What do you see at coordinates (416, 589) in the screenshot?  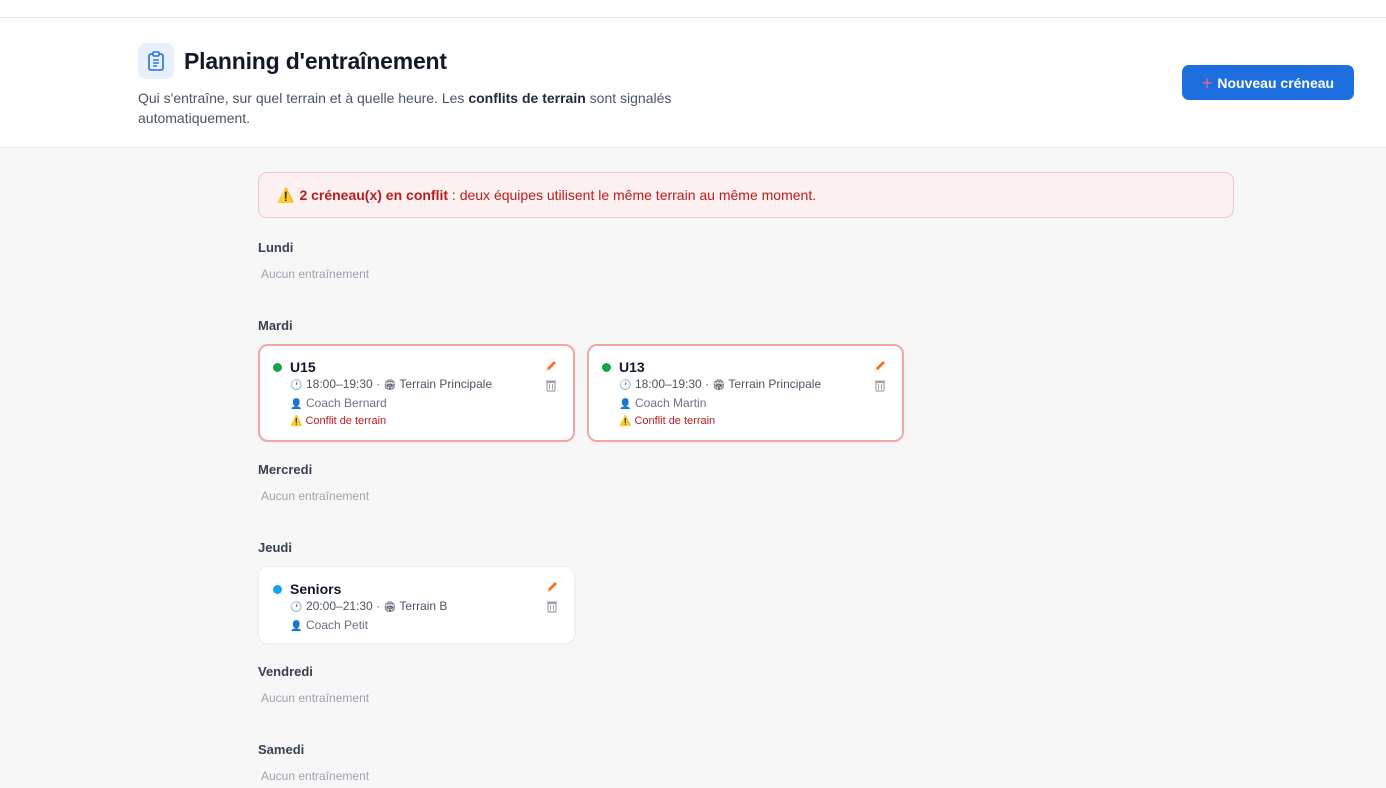 I see `slot-team-row: Seniors` at bounding box center [416, 589].